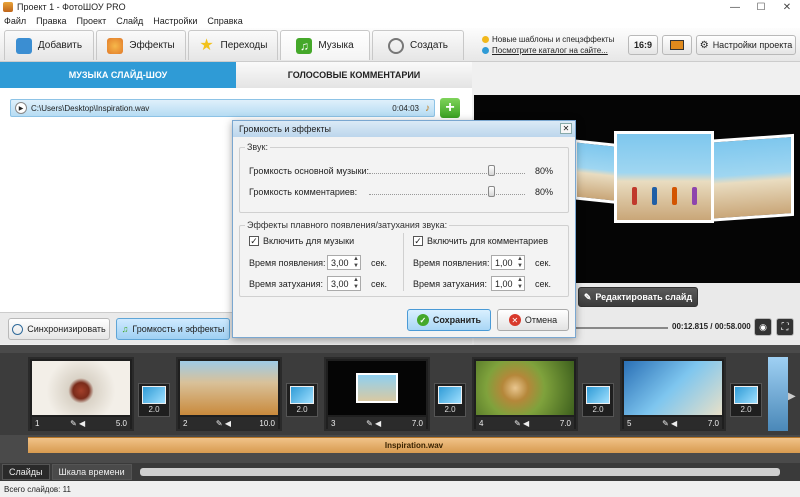  Describe the element at coordinates (15, 21) in the screenshot. I see `menu-file: Файл` at that location.